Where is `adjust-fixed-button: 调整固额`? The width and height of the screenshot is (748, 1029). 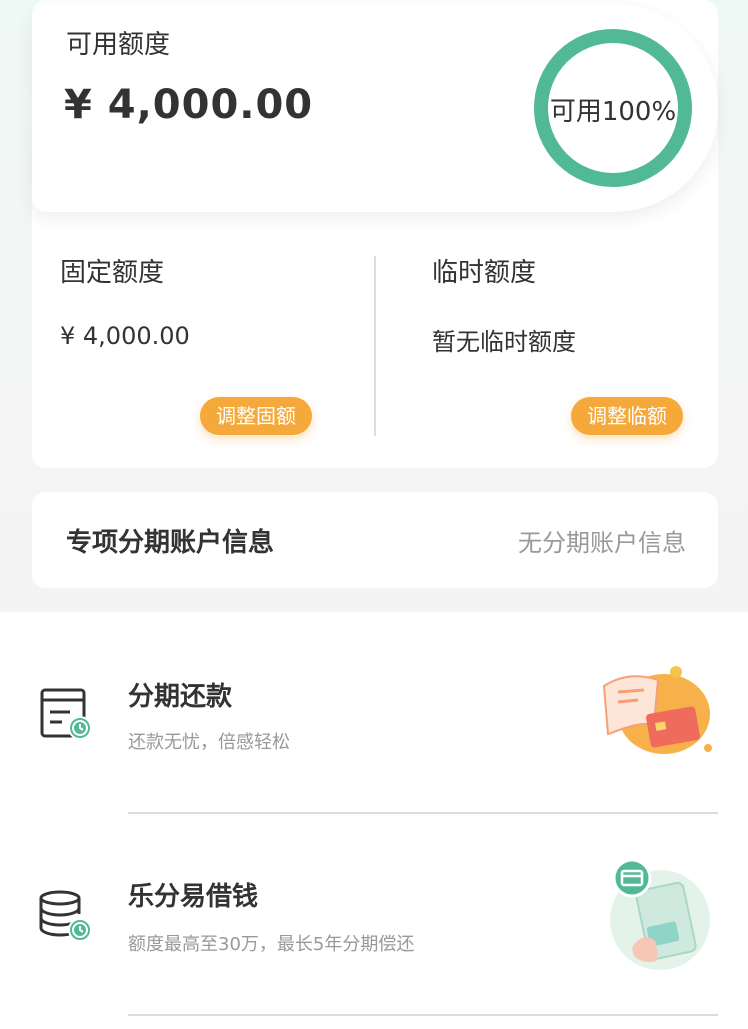
adjust-fixed-button: 调整固额 is located at coordinates (256, 416).